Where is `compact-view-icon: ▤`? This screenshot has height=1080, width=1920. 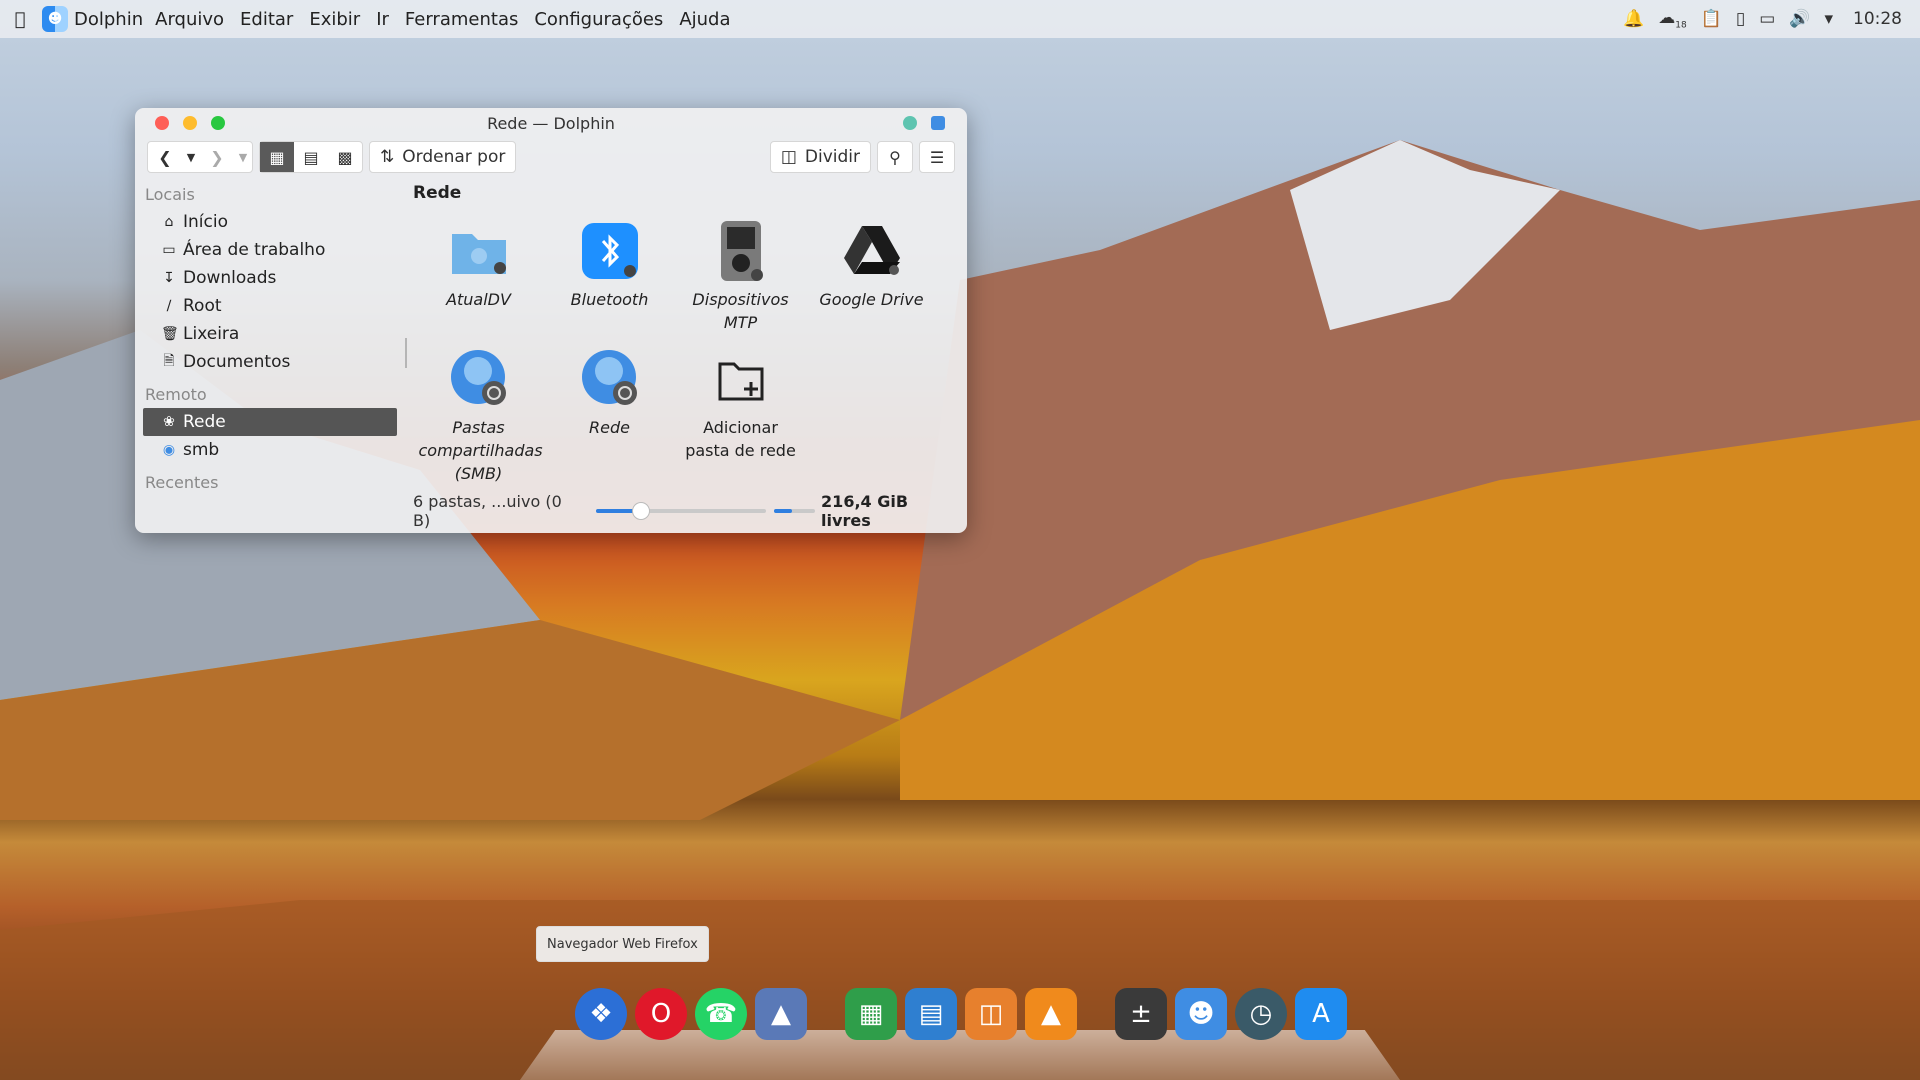
compact-view-icon: ▤ is located at coordinates (311, 157).